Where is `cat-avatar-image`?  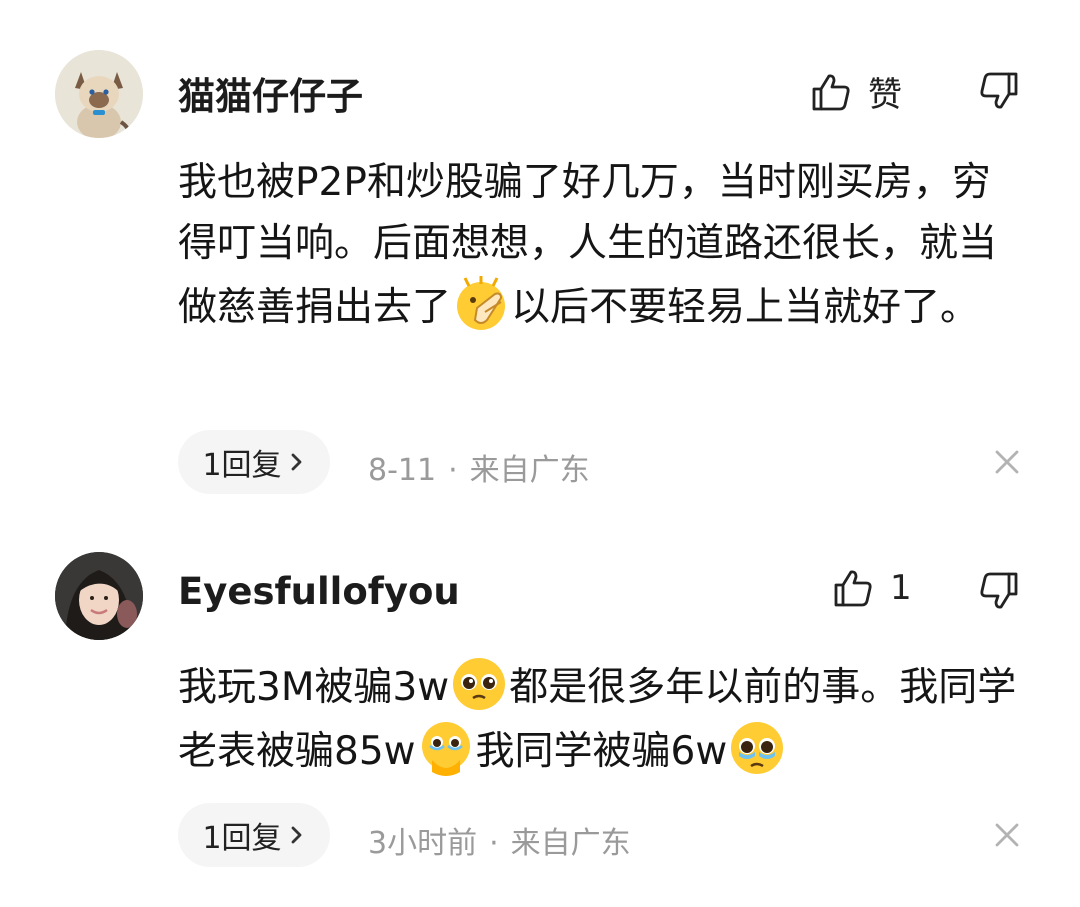 cat-avatar-image is located at coordinates (99, 94).